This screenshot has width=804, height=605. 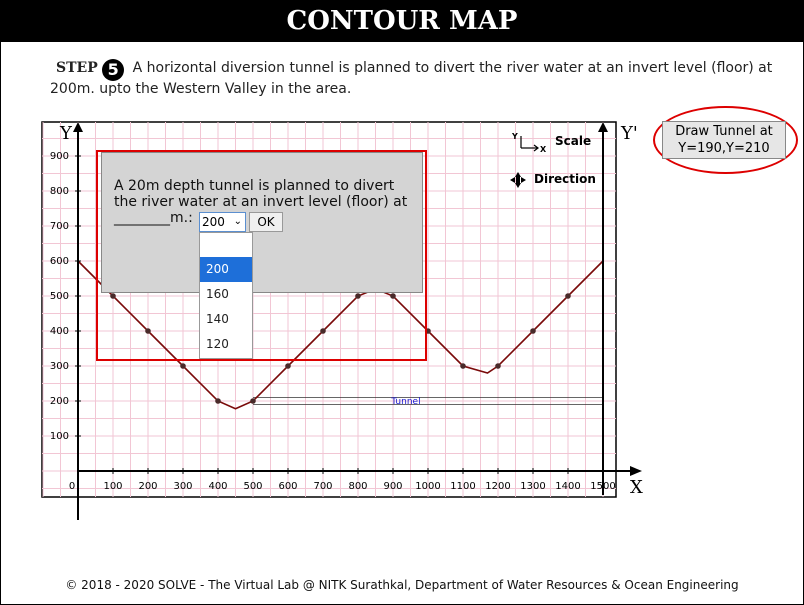 What do you see at coordinates (567, 486) in the screenshot?
I see `x-tick-label: 1400` at bounding box center [567, 486].